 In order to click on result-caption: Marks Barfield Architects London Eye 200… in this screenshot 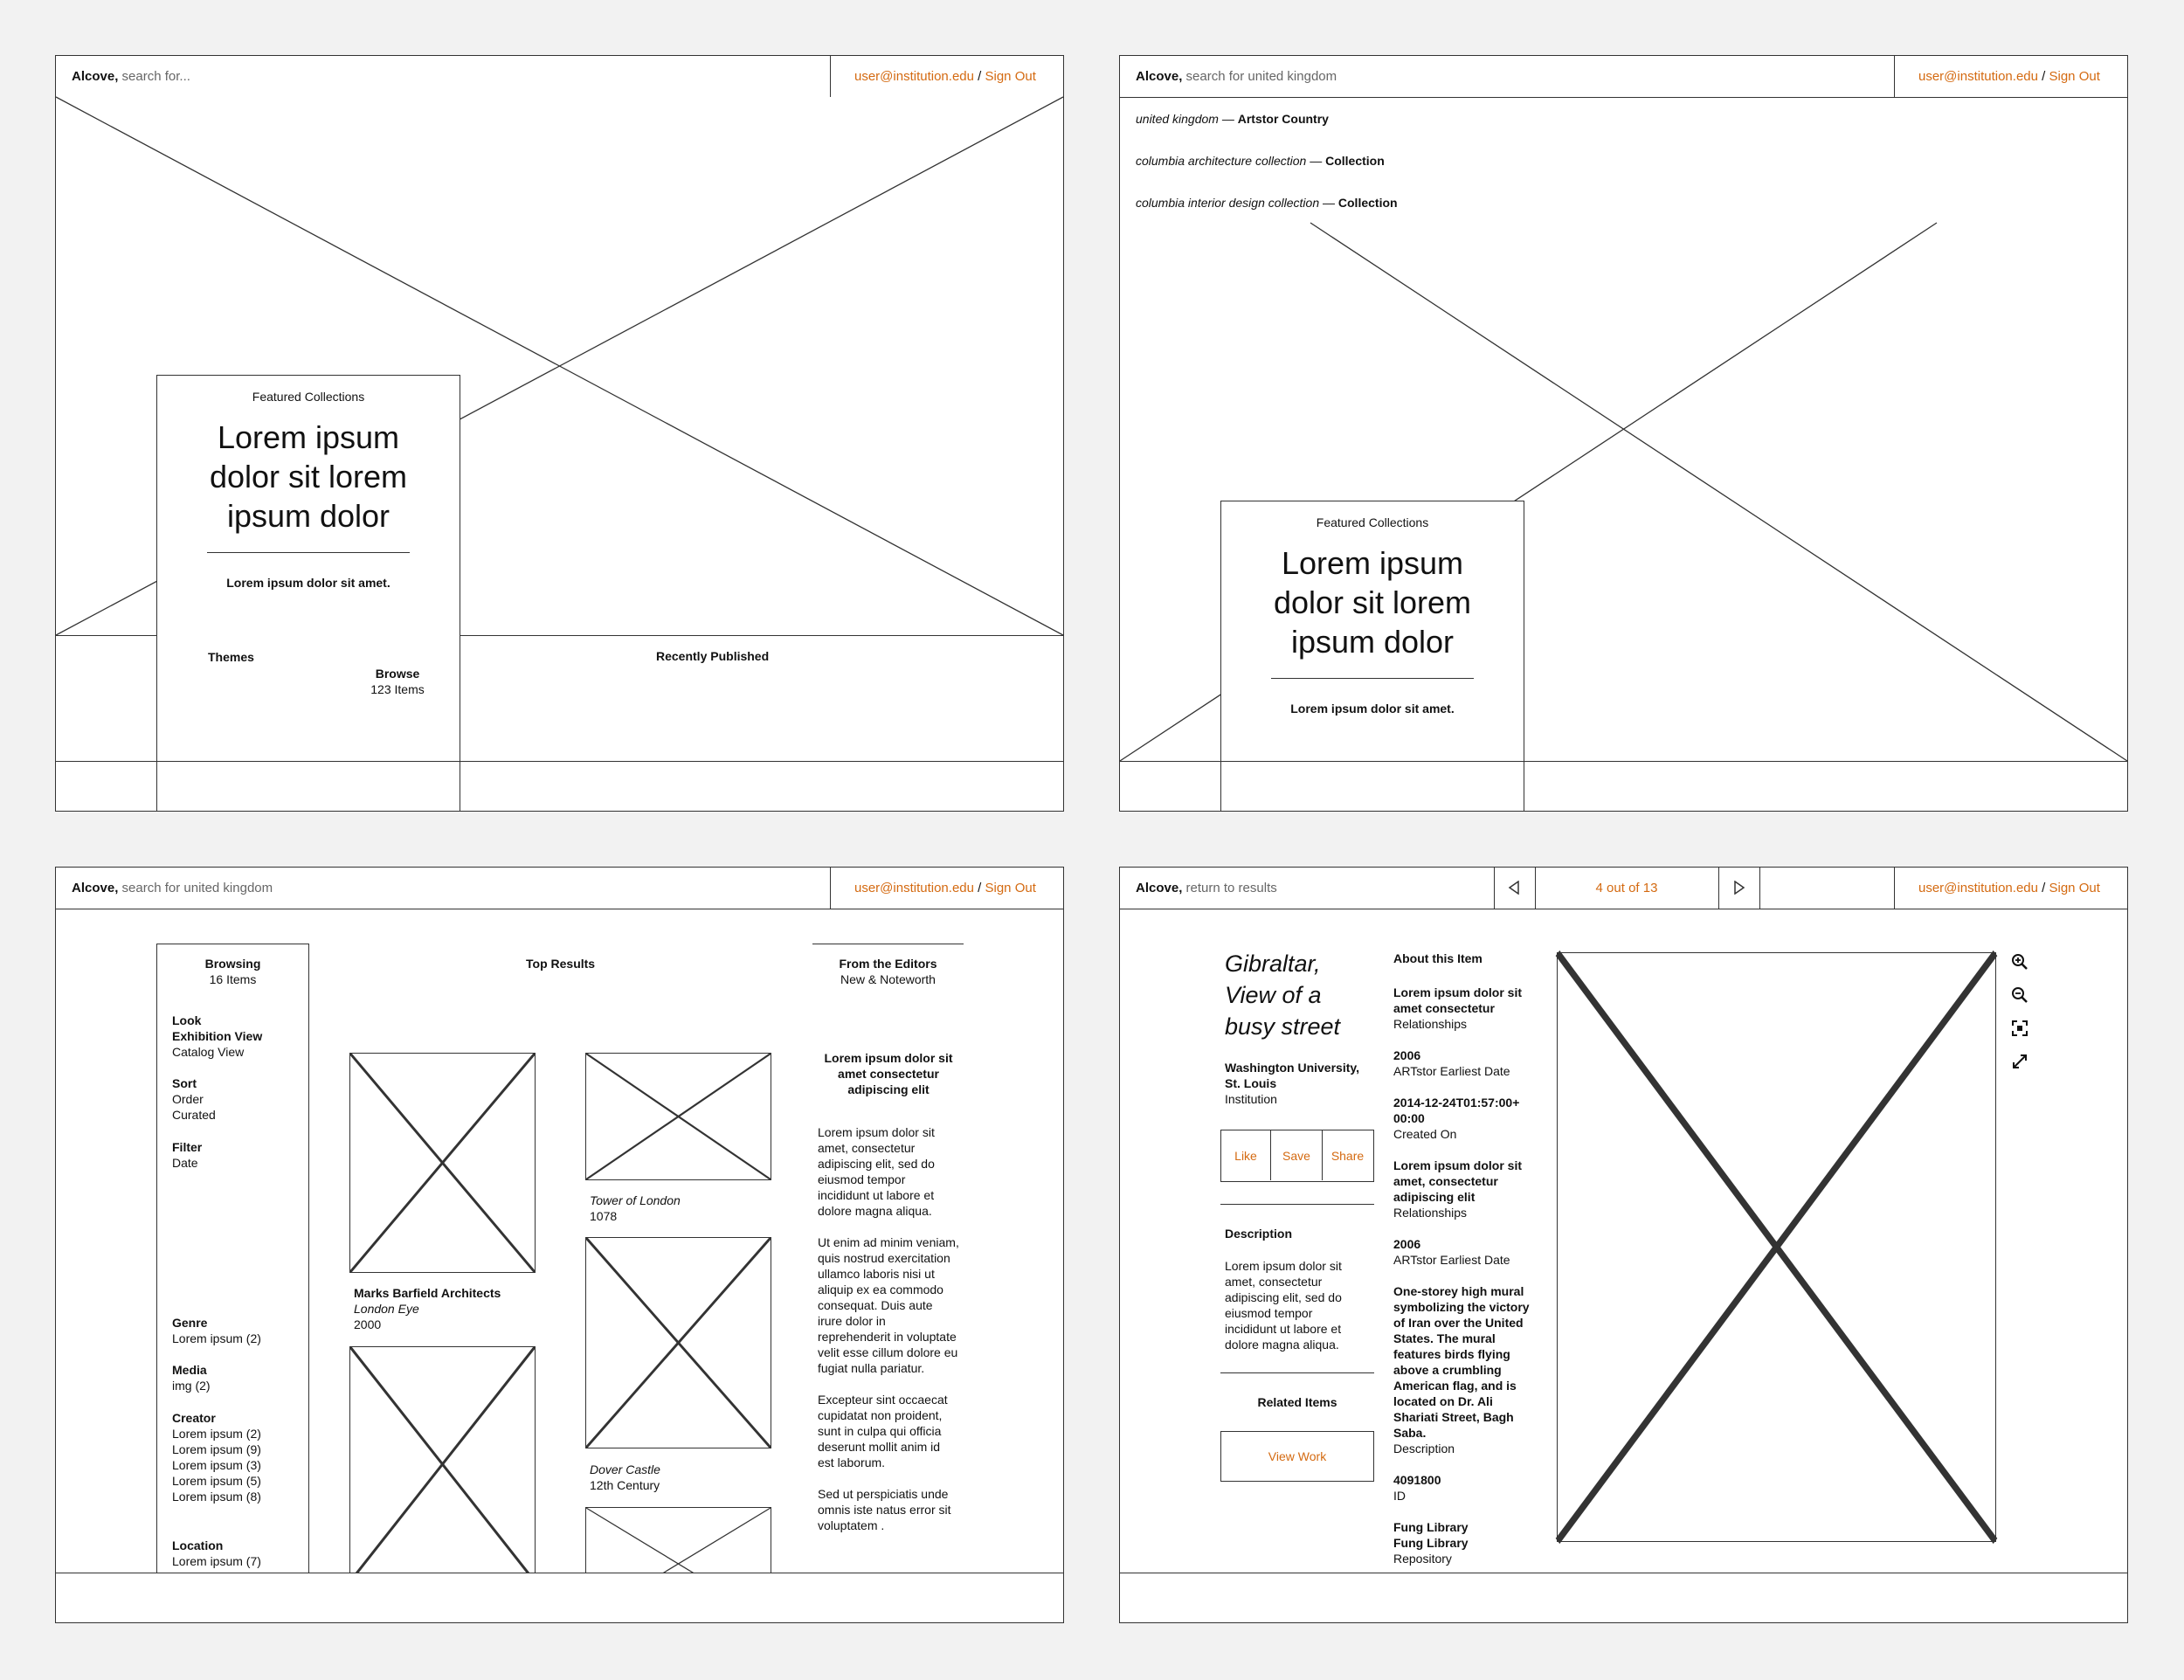, I will do `click(427, 1308)`.